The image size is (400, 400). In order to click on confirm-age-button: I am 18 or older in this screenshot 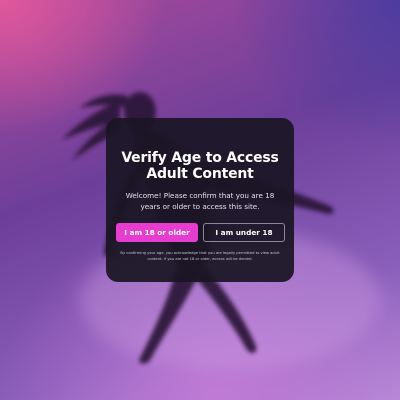, I will do `click(157, 232)`.